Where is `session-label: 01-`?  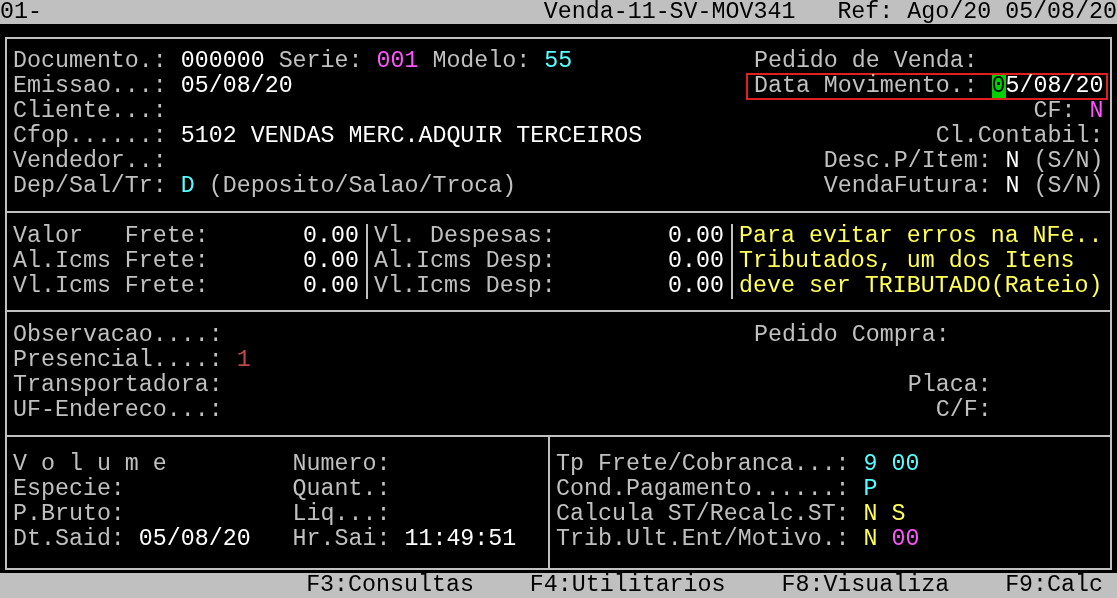 session-label: 01- is located at coordinates (21, 12).